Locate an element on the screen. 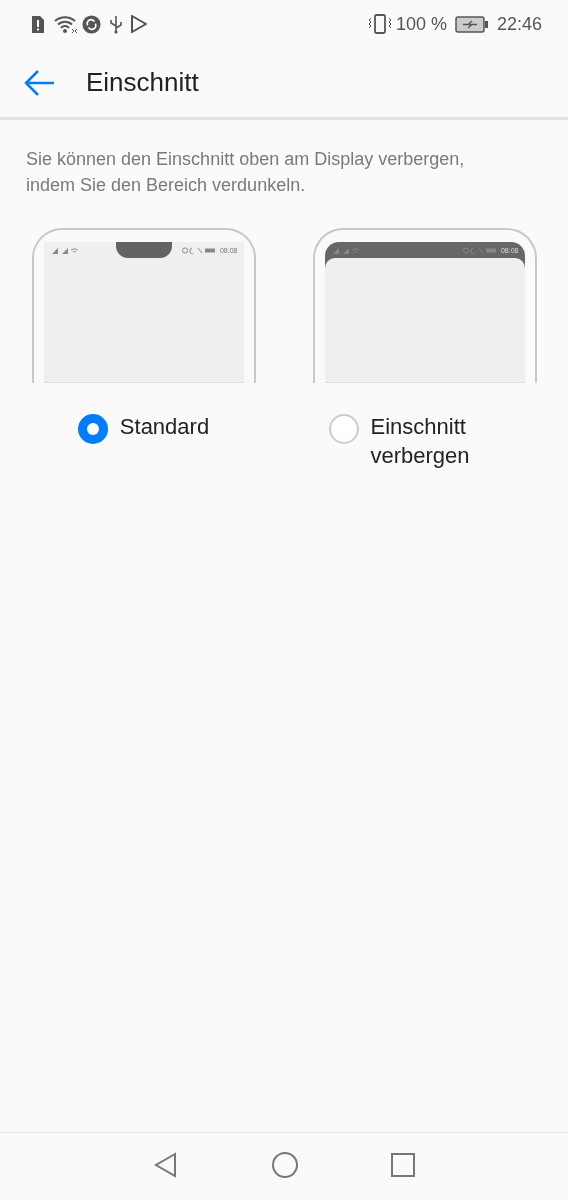 The image size is (568, 1200). play-store-icon is located at coordinates (139, 24).